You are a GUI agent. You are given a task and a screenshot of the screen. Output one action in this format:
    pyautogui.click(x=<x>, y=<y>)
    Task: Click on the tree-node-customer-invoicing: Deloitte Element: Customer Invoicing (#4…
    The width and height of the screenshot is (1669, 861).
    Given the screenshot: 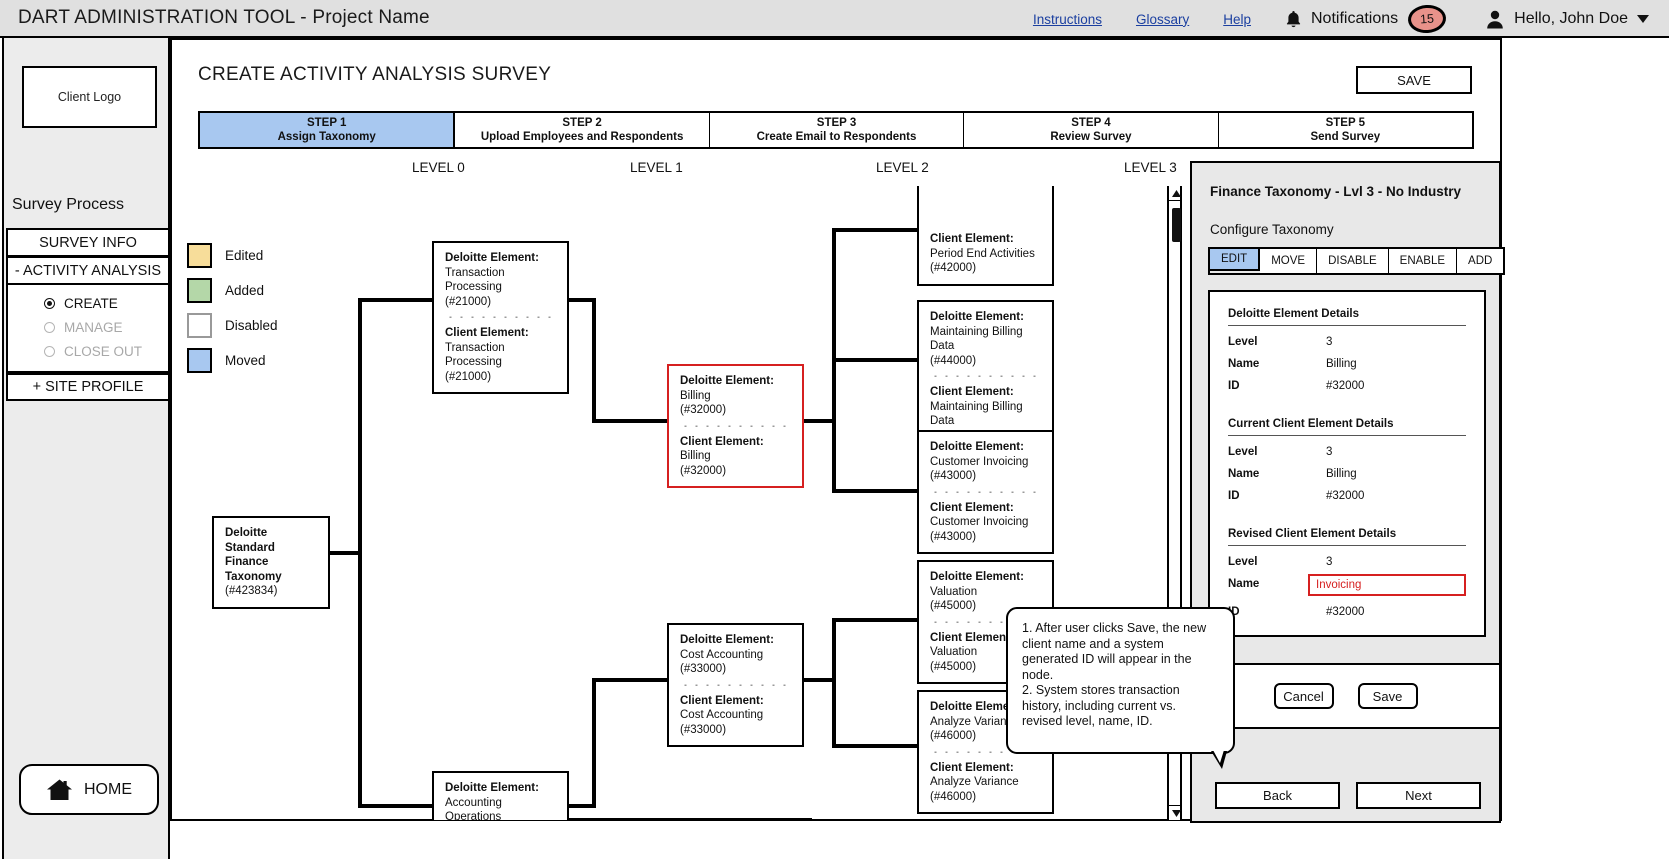 What is the action you would take?
    pyautogui.click(x=985, y=492)
    